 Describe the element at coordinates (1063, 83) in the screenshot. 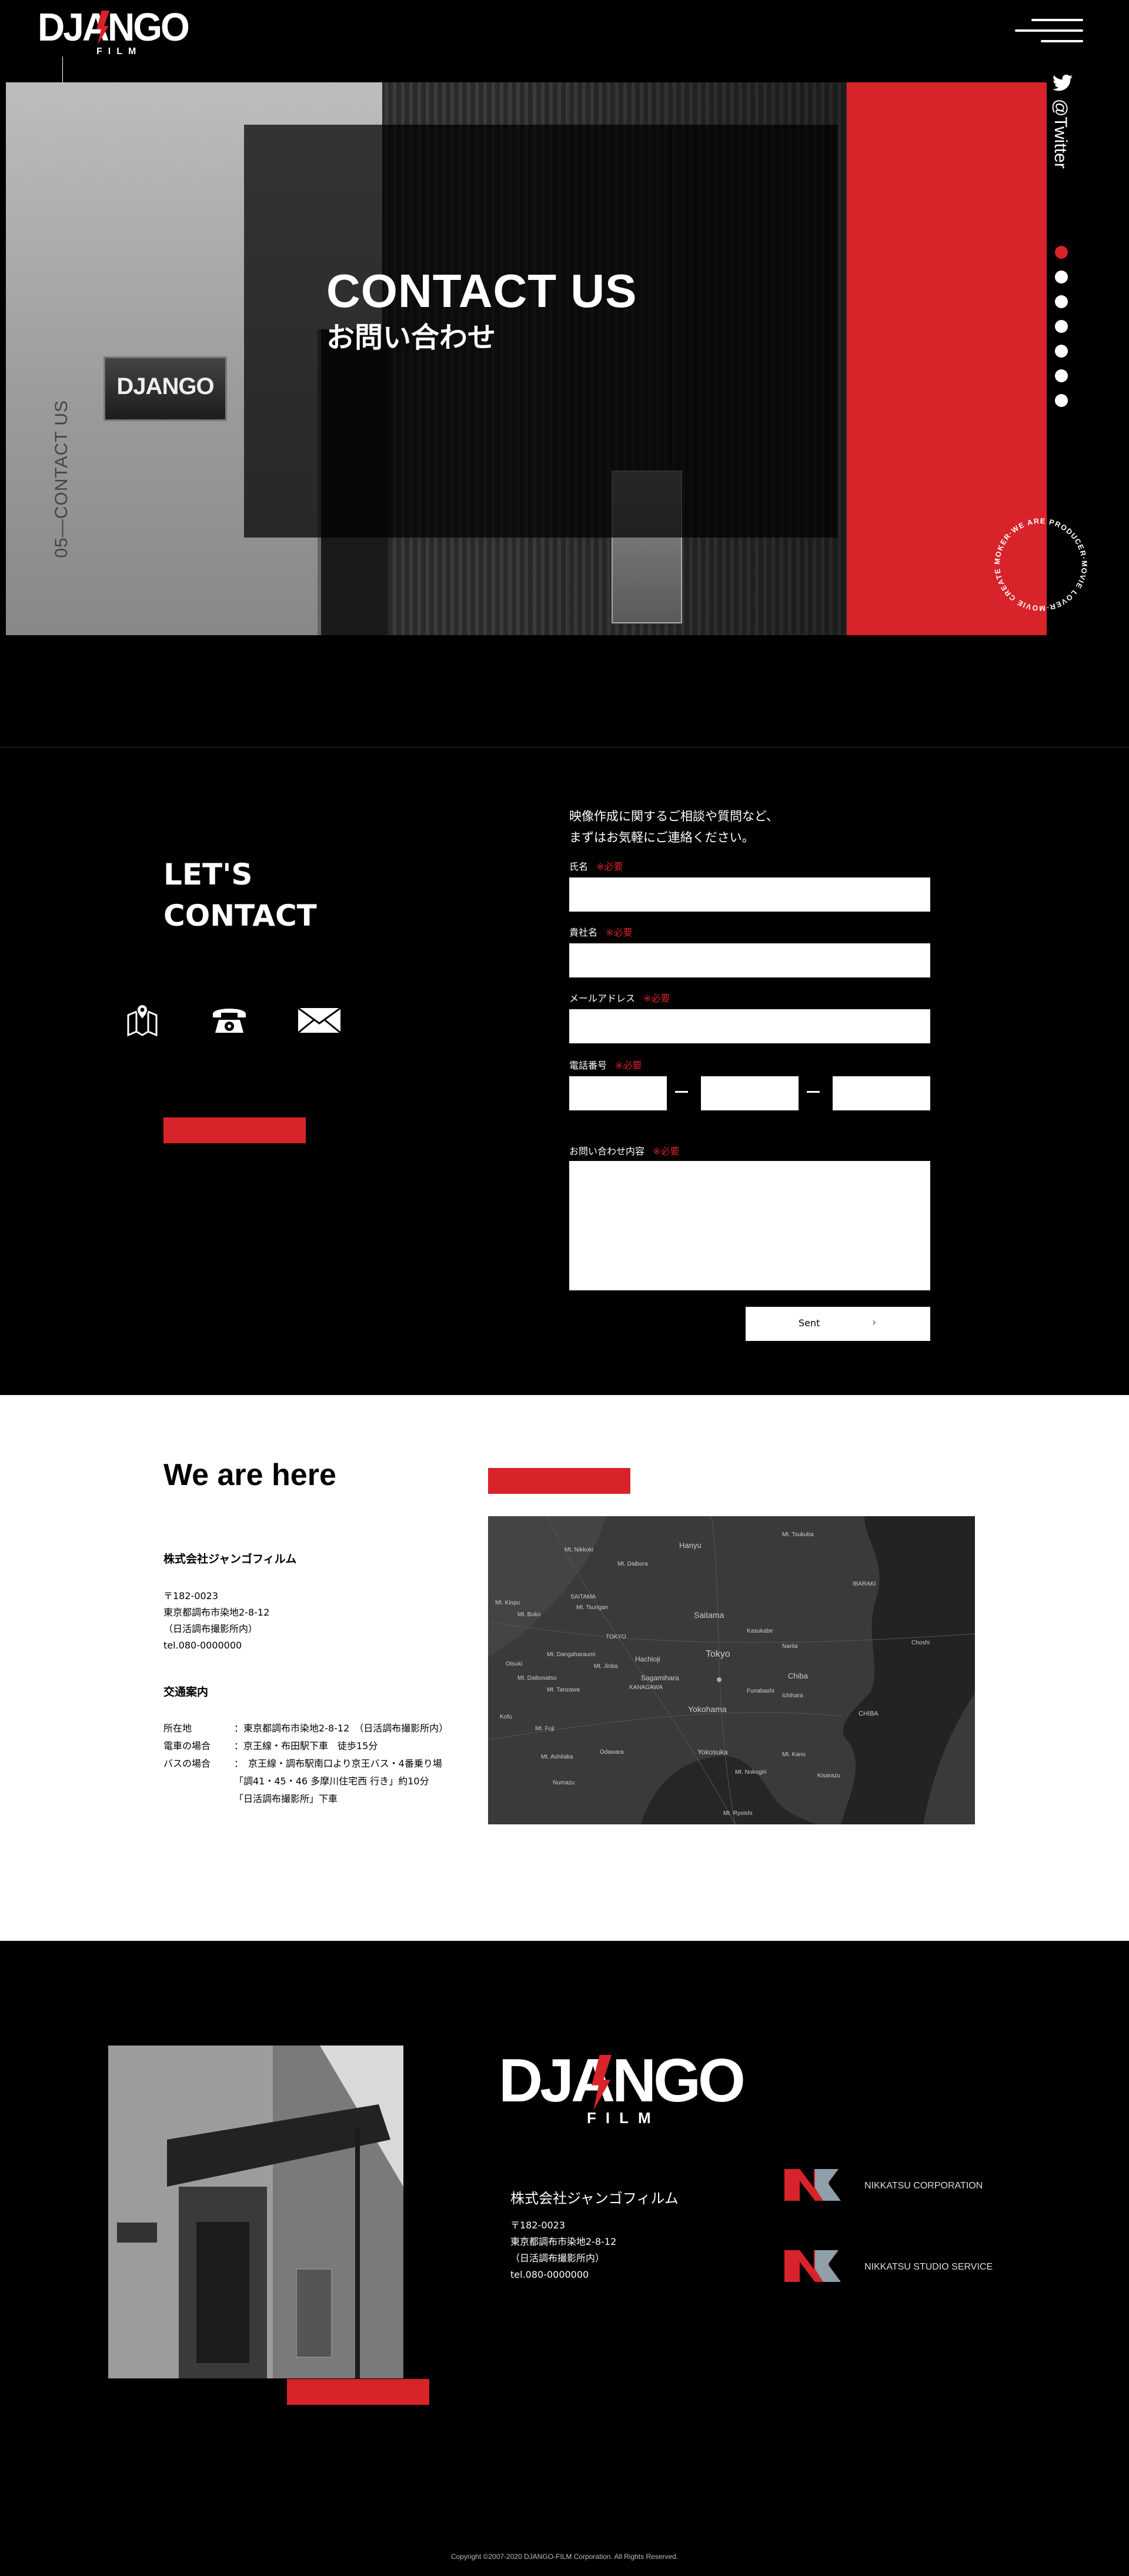

I see `twitter-icon` at that location.